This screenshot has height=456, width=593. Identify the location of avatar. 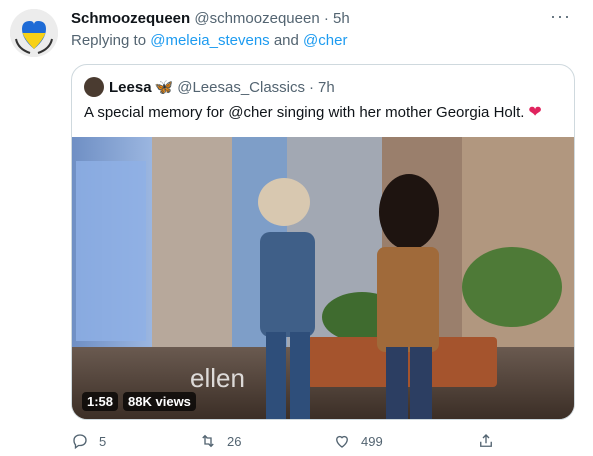
(34, 33).